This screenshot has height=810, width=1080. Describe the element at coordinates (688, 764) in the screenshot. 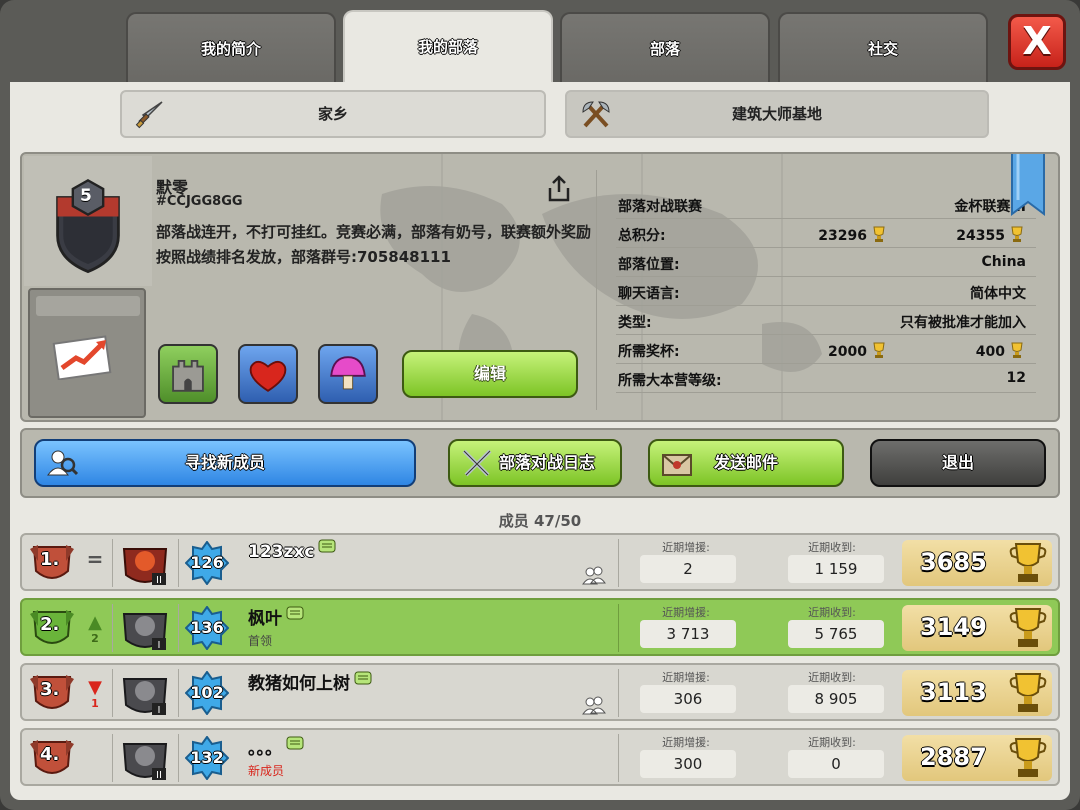

I see `donated-value: 300` at that location.